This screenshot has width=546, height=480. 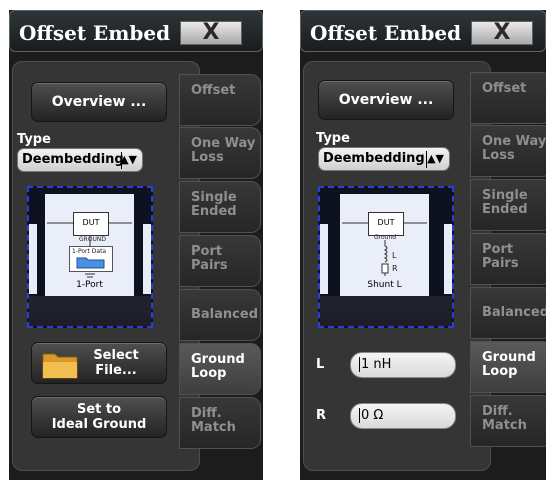 What do you see at coordinates (403, 365) in the screenshot?
I see `inductance-input: 1 nH` at bounding box center [403, 365].